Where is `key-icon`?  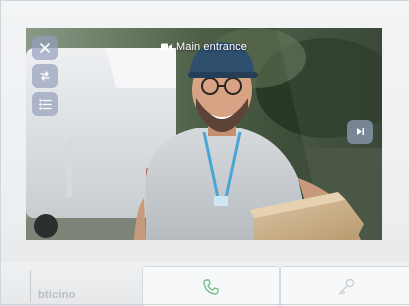 key-icon is located at coordinates (346, 287).